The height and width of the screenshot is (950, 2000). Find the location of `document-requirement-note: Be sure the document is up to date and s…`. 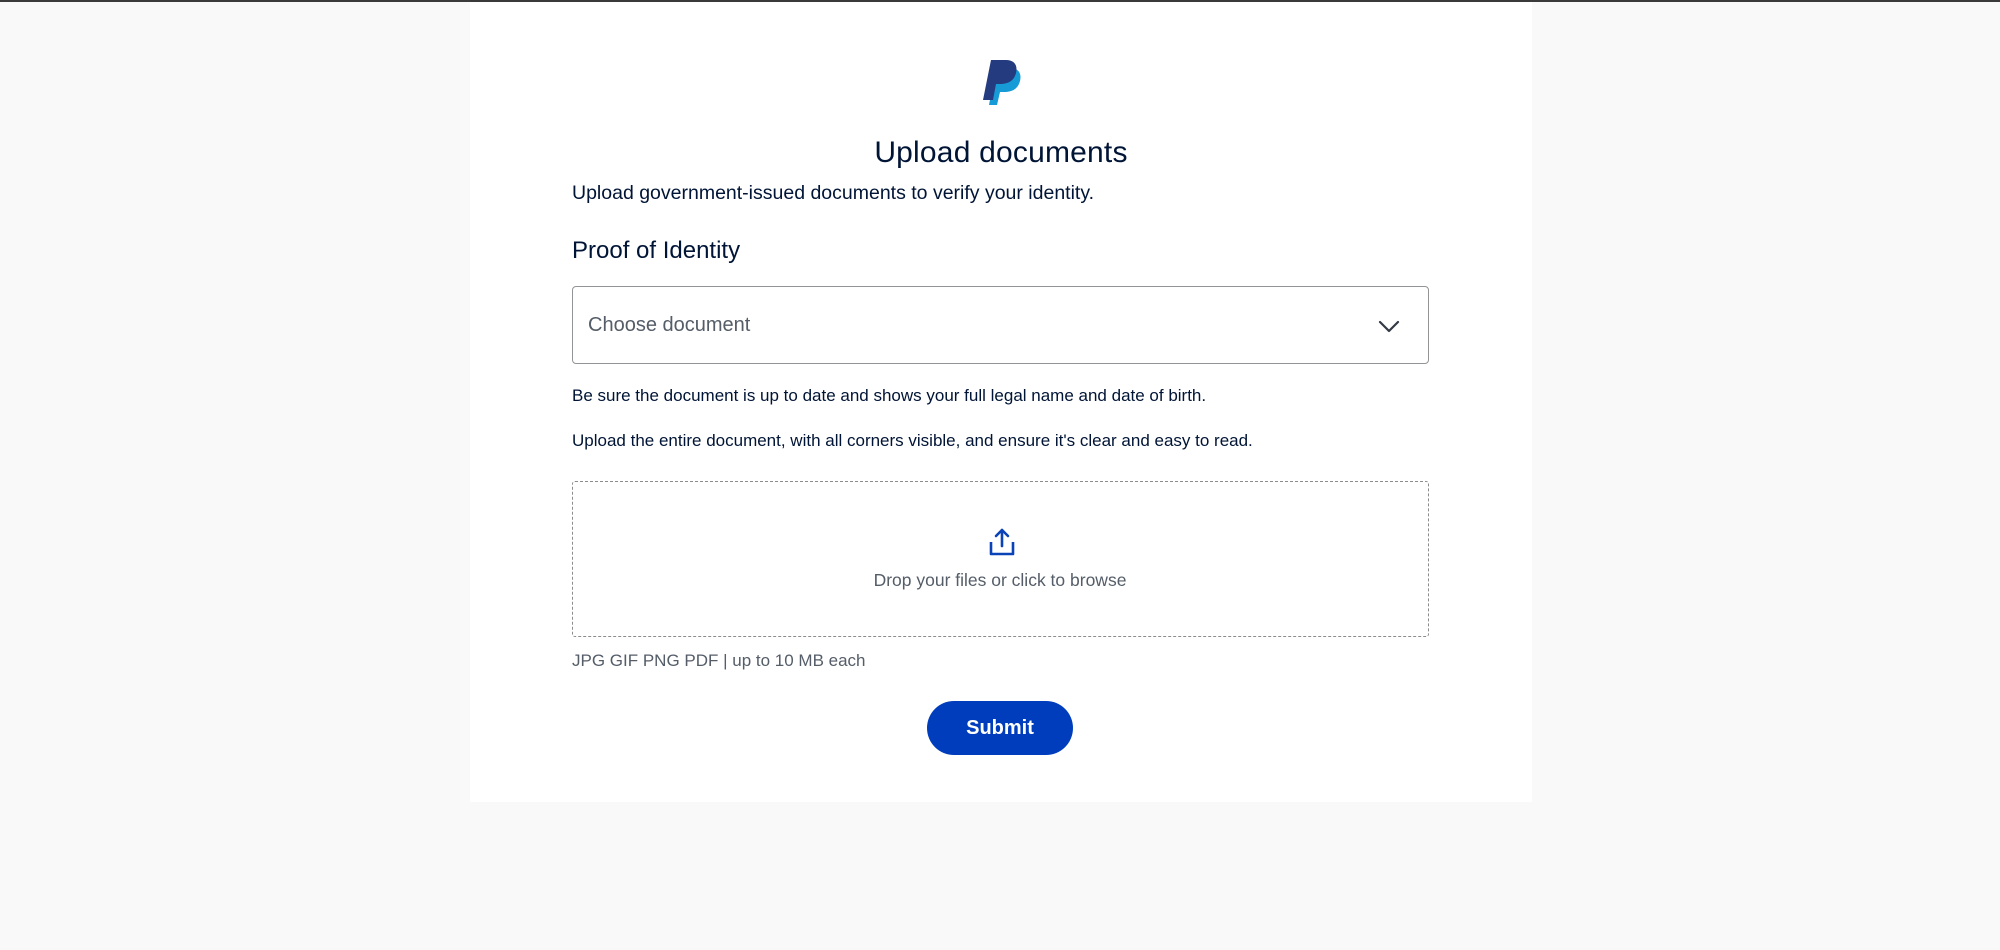

document-requirement-note: Be sure the document is up to date and s… is located at coordinates (889, 395).